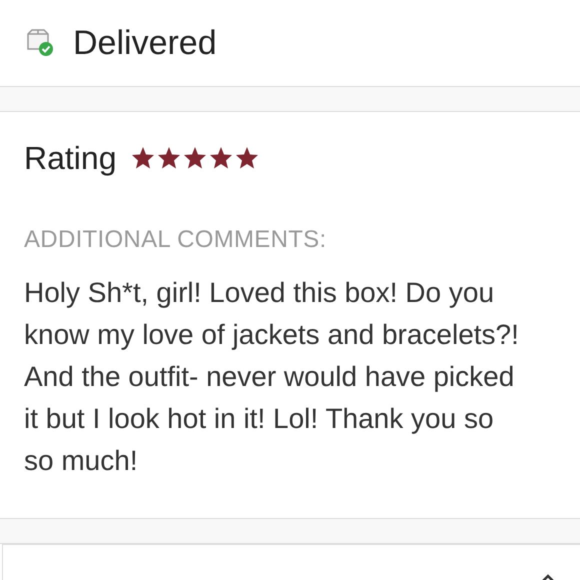  What do you see at coordinates (291, 562) in the screenshot?
I see `collapsed-panel` at bounding box center [291, 562].